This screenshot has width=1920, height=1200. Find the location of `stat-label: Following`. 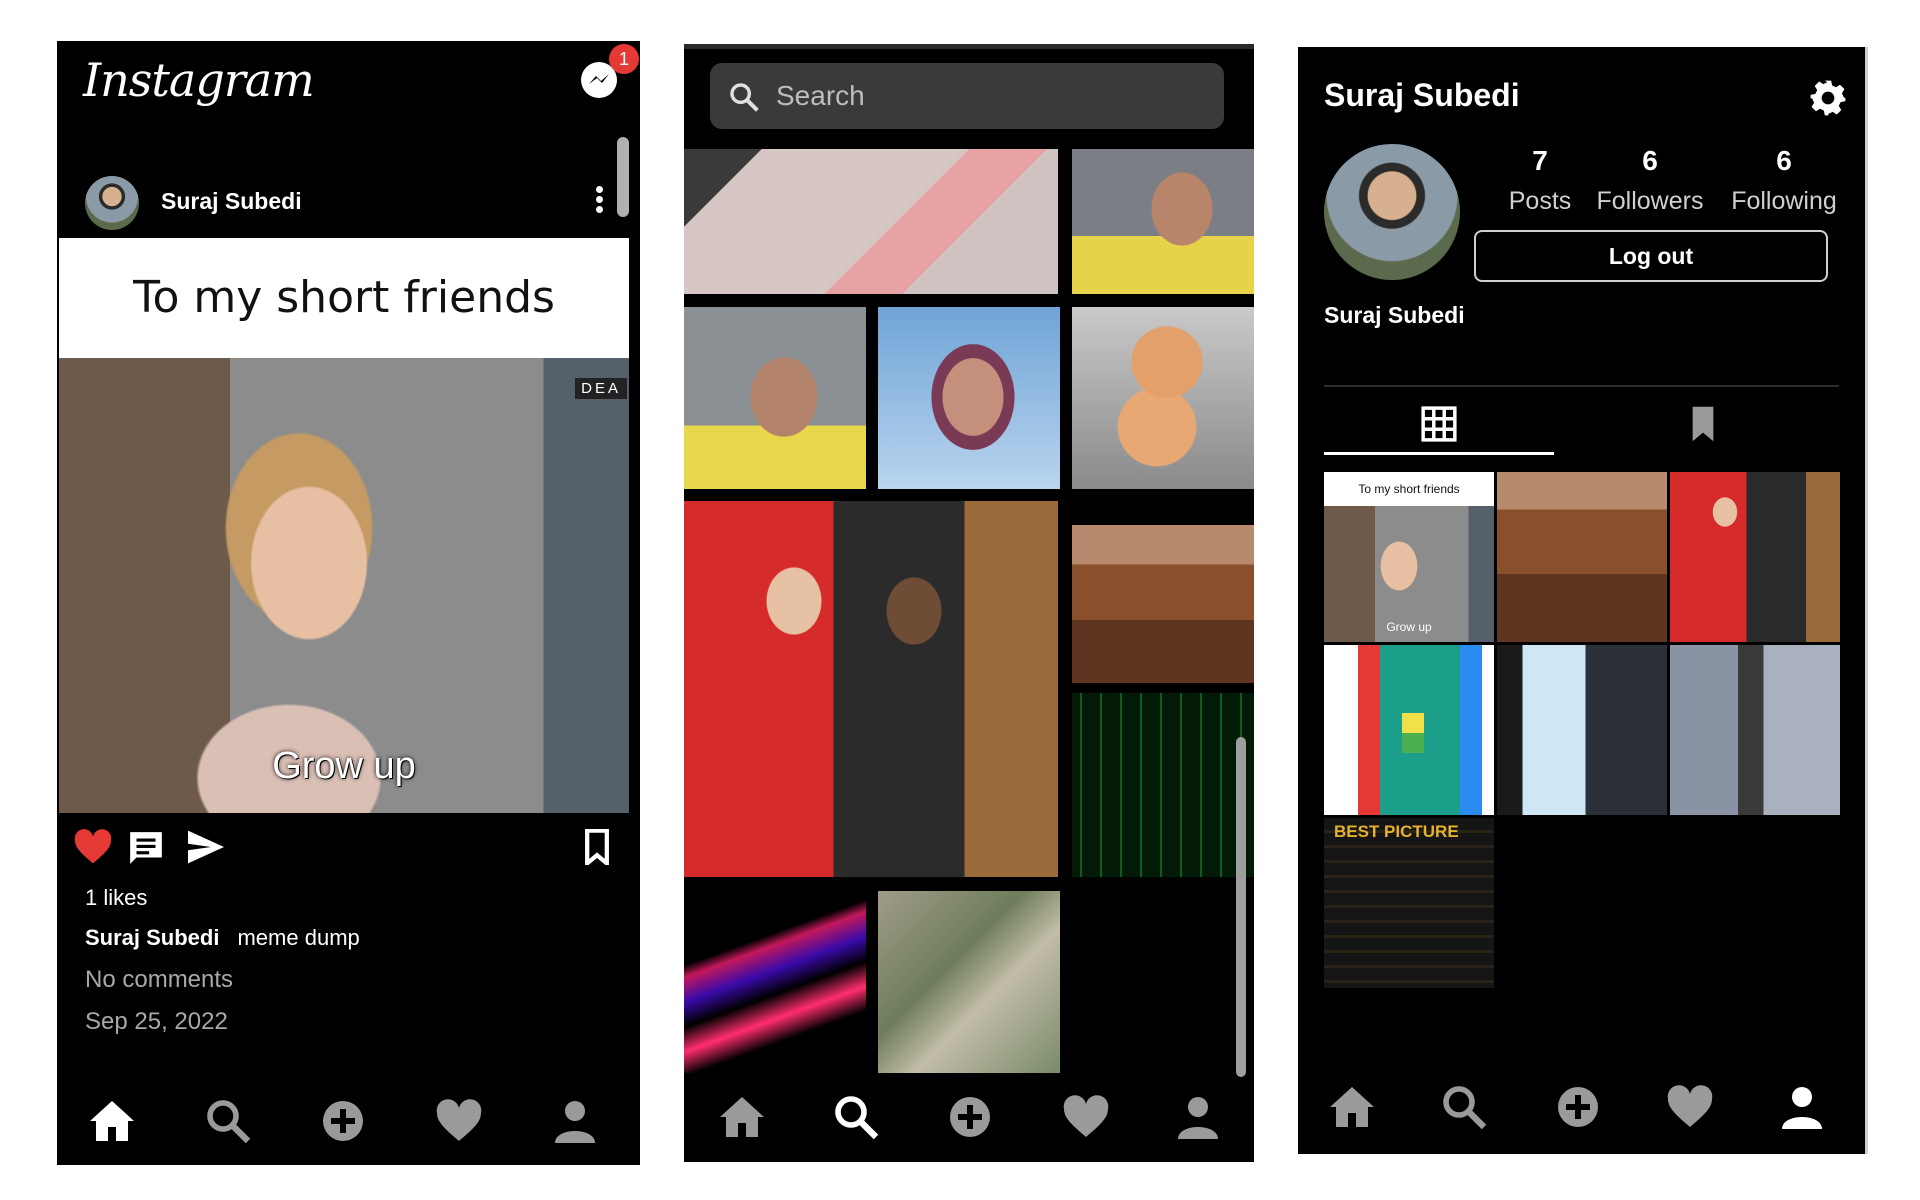

stat-label: Following is located at coordinates (1784, 201).